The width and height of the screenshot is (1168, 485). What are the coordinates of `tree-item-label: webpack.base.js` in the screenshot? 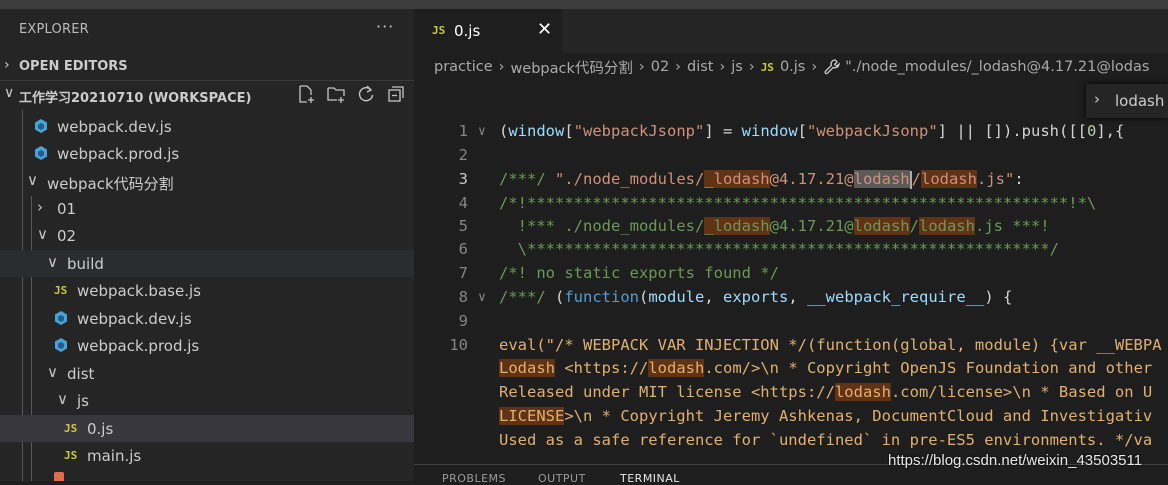 It's located at (139, 291).